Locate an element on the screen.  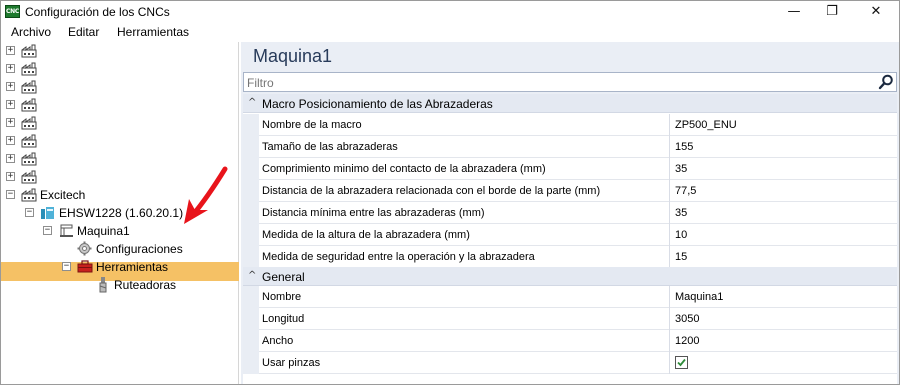
tree-node-herramientas: − Herramientas is located at coordinates (120, 267).